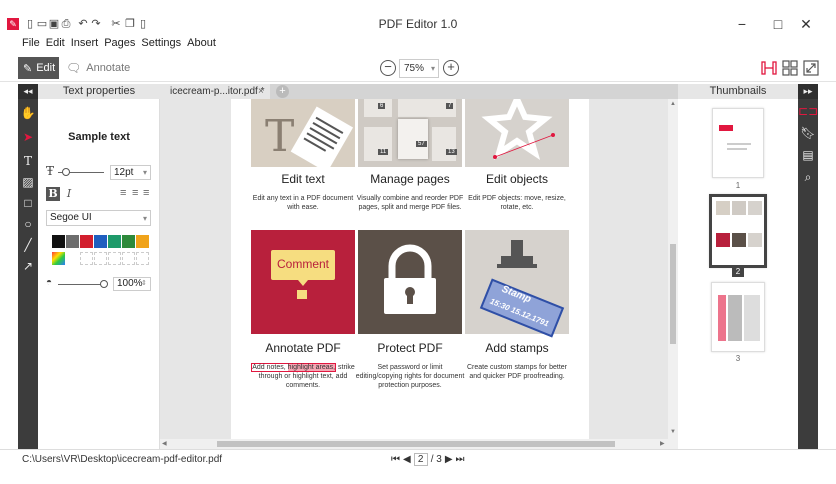  Describe the element at coordinates (98, 218) in the screenshot. I see `font-family-select: Segoe UI ▾` at that location.